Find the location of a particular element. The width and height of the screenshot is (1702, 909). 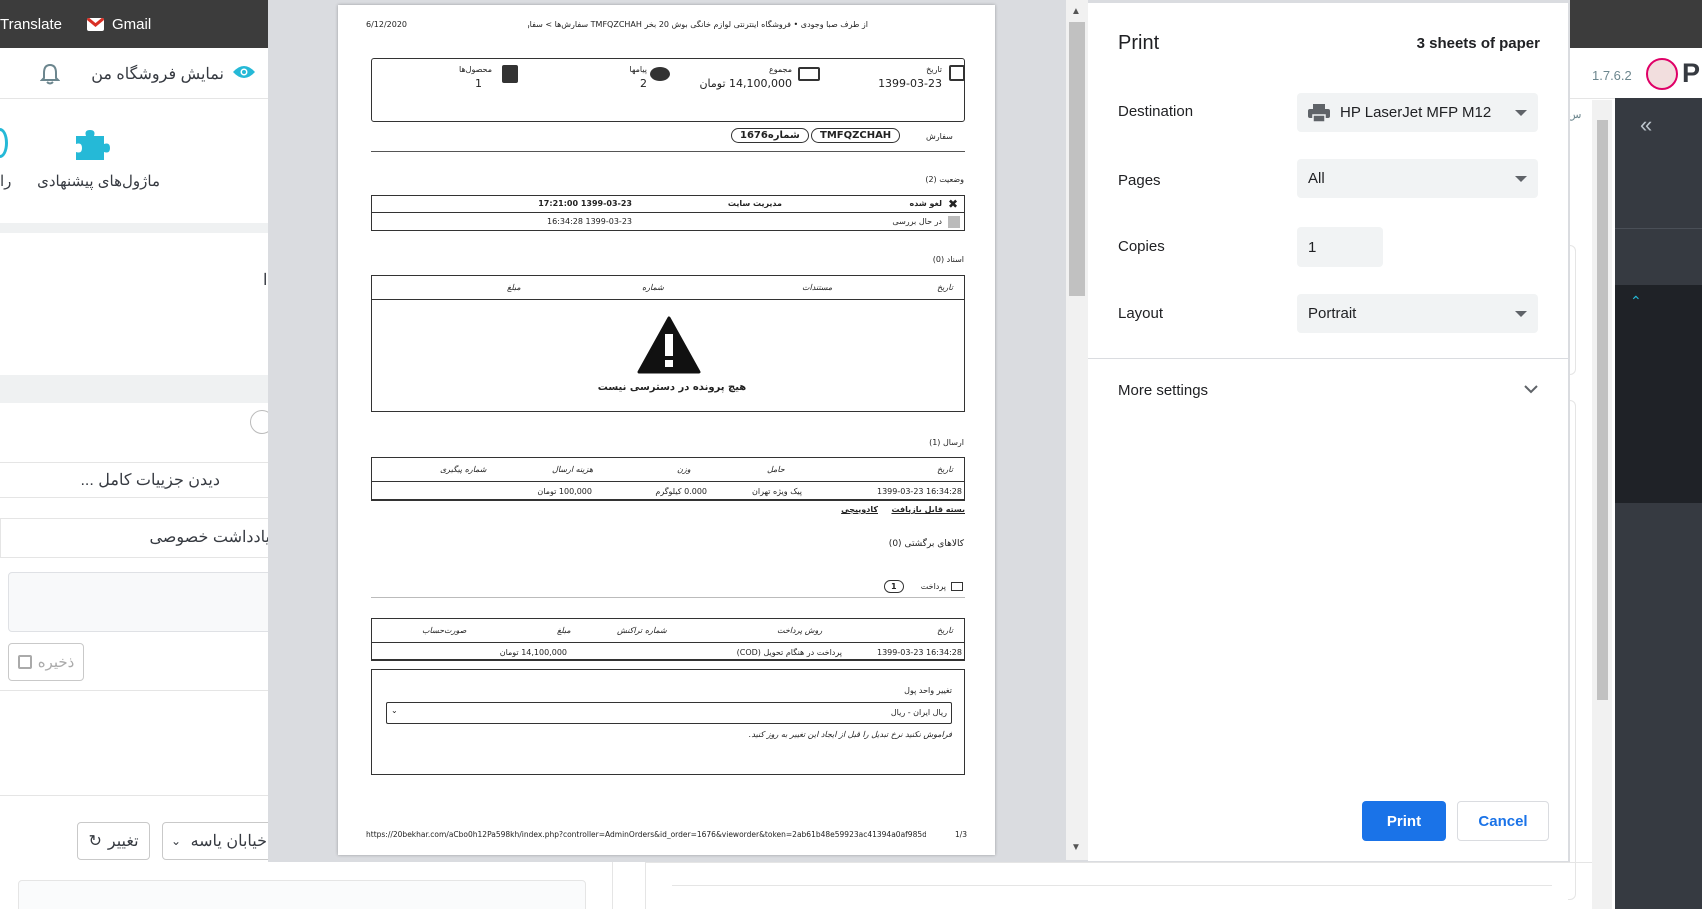

print-date: 6/12/2020 is located at coordinates (387, 24).